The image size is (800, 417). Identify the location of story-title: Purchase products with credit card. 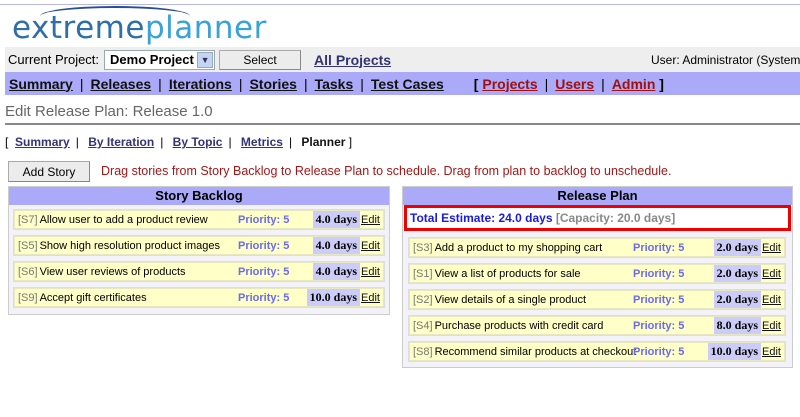
(519, 325).